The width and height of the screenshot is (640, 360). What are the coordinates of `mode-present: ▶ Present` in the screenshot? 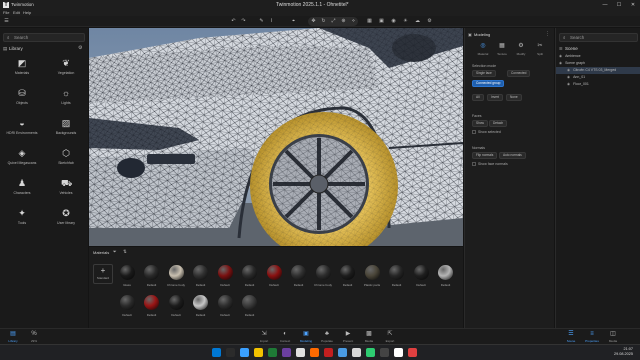 It's located at (348, 337).